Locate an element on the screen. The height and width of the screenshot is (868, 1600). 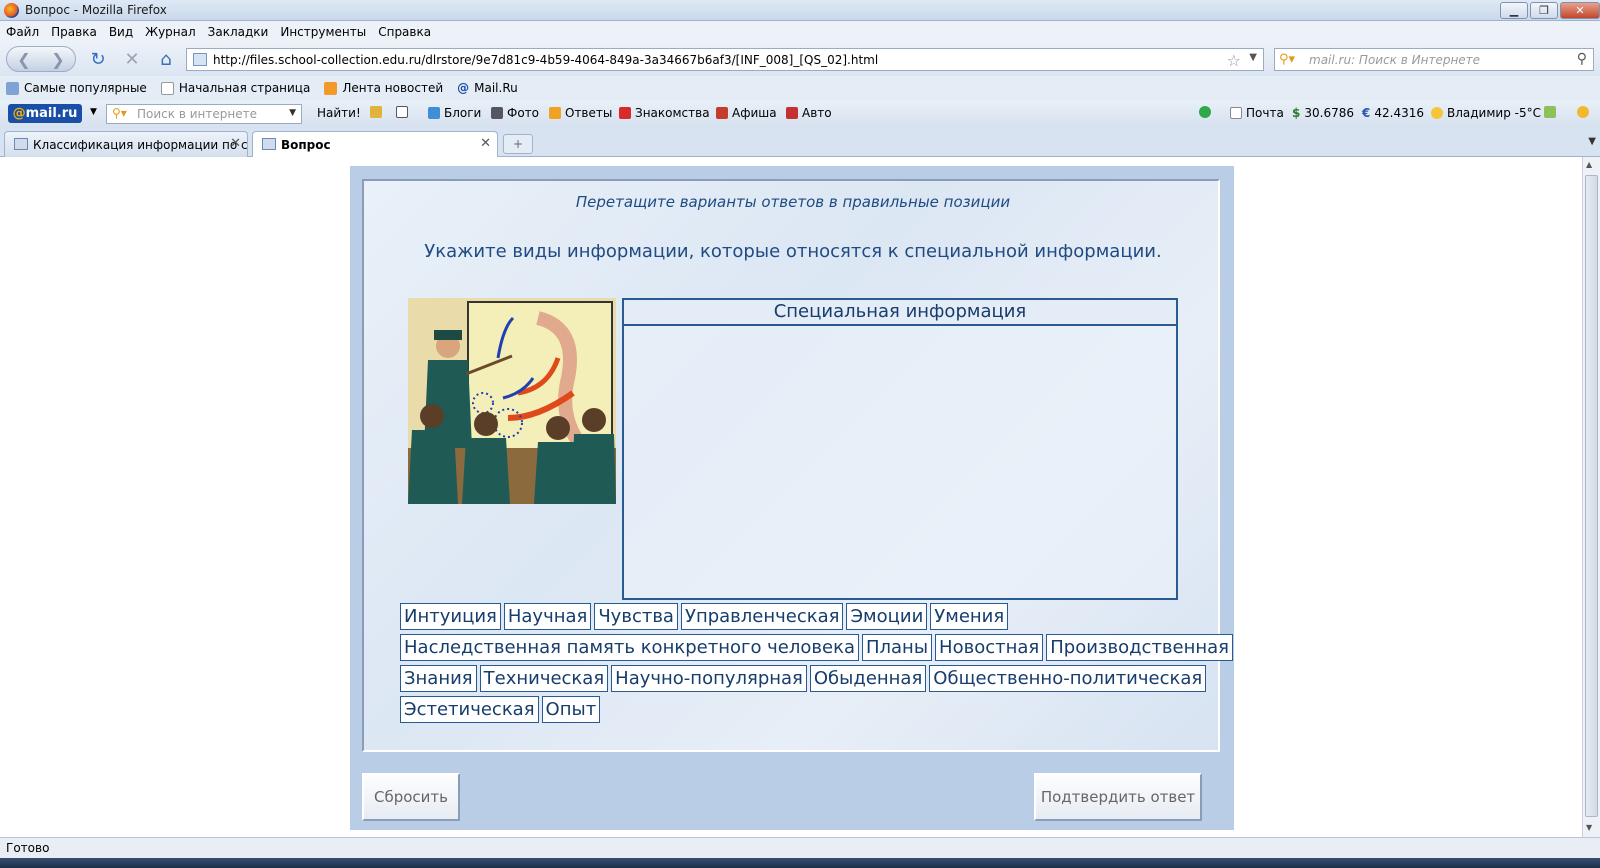
dropdown-icon: ▼ is located at coordinates (292, 113).